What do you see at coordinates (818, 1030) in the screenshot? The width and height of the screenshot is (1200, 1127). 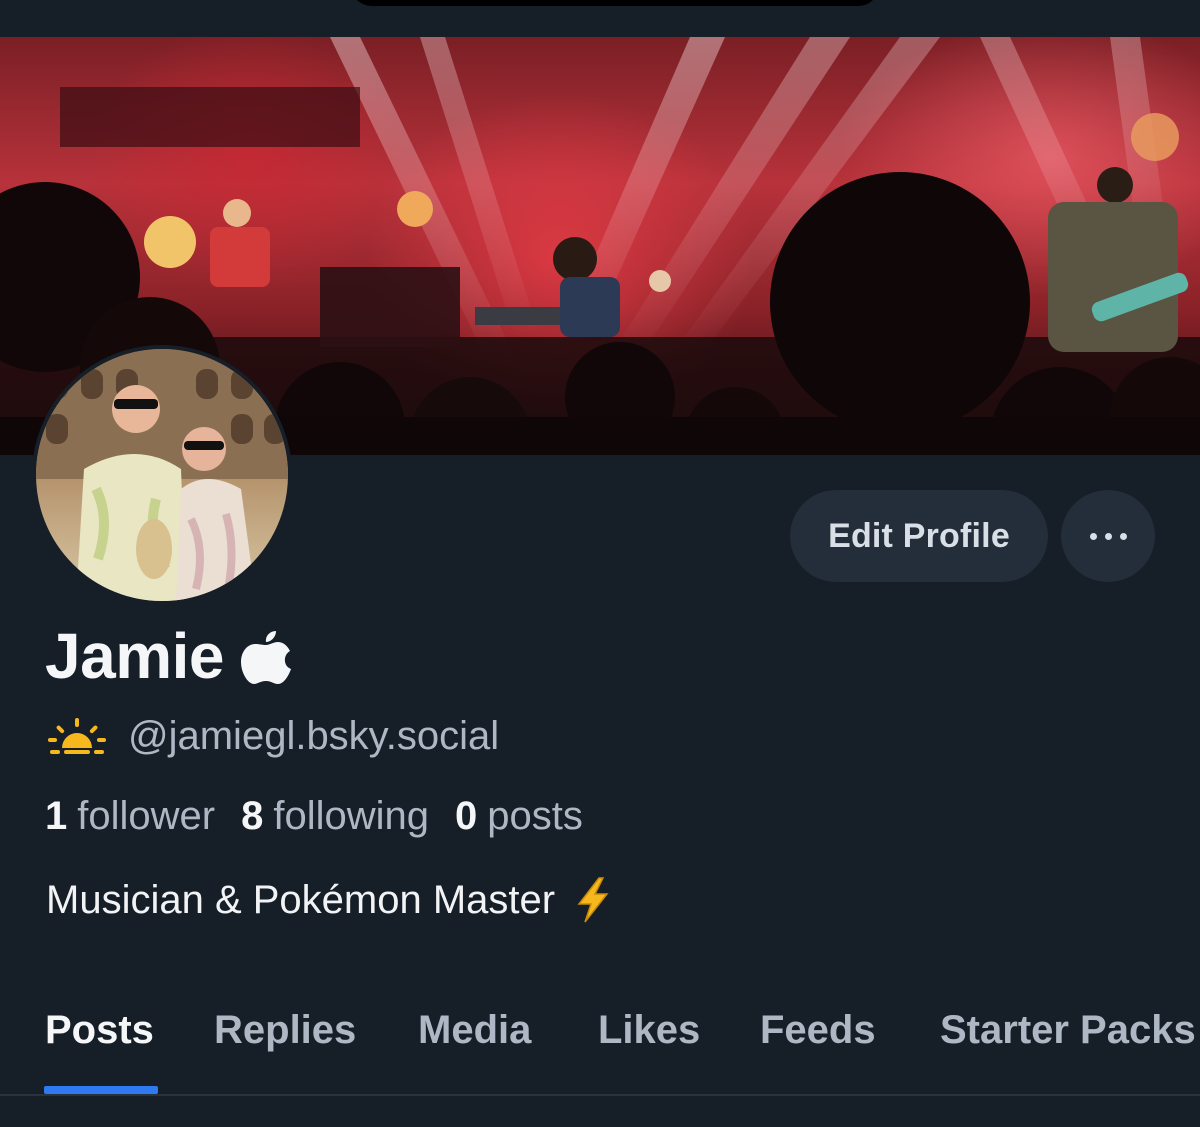 I see `tab-feeds: Feeds` at bounding box center [818, 1030].